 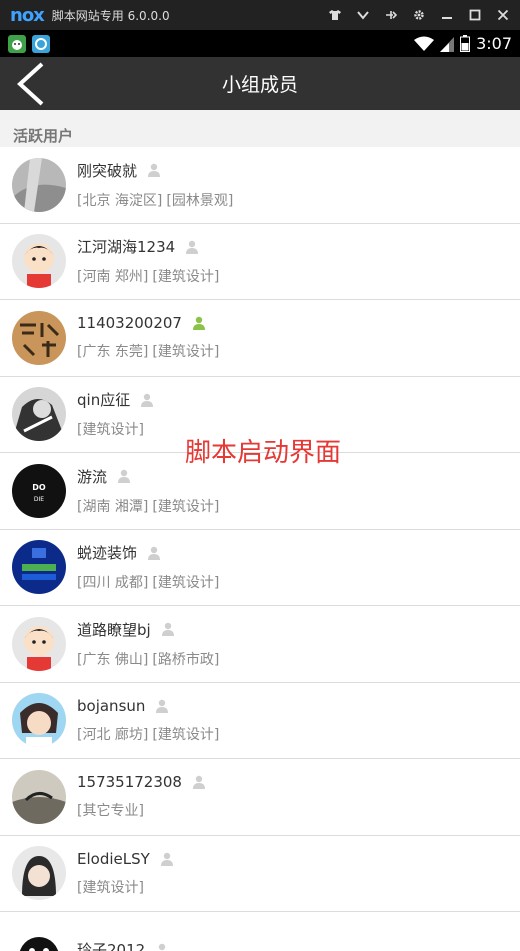 I want to click on status-indicators: 3:07, so click(x=463, y=43).